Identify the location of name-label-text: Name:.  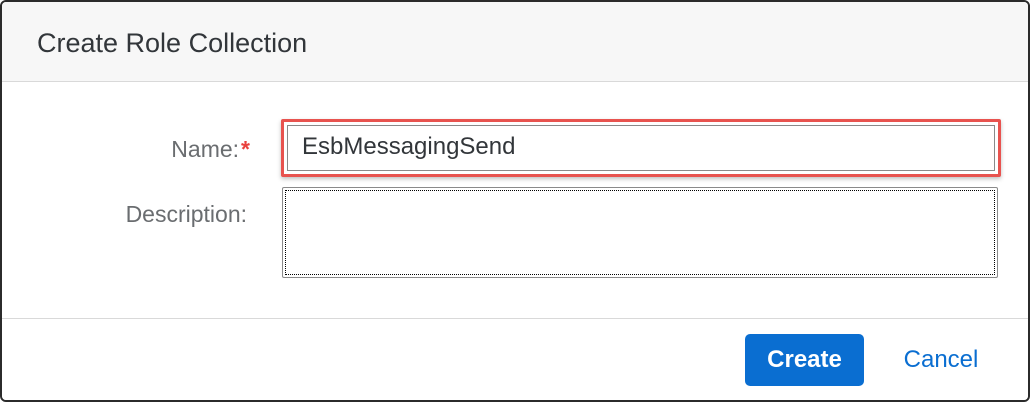
(205, 149).